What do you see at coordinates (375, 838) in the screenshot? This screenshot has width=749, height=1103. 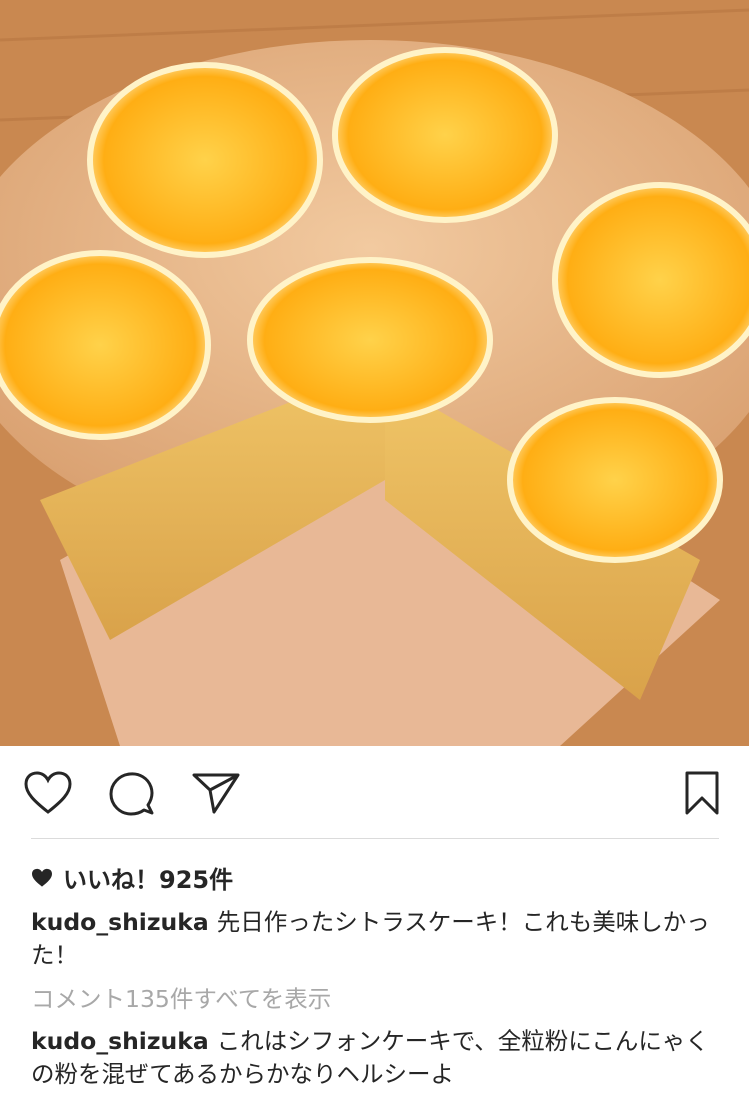 I see `divider` at bounding box center [375, 838].